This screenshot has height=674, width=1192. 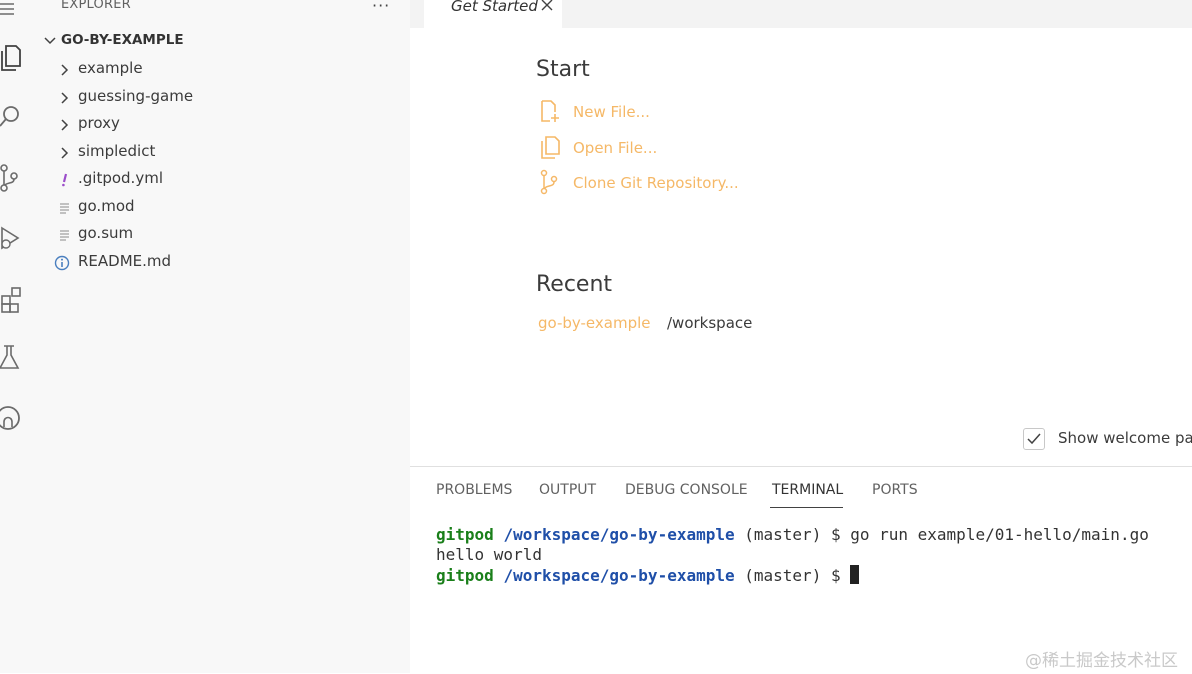 I want to click on testing-icon, so click(x=18, y=356).